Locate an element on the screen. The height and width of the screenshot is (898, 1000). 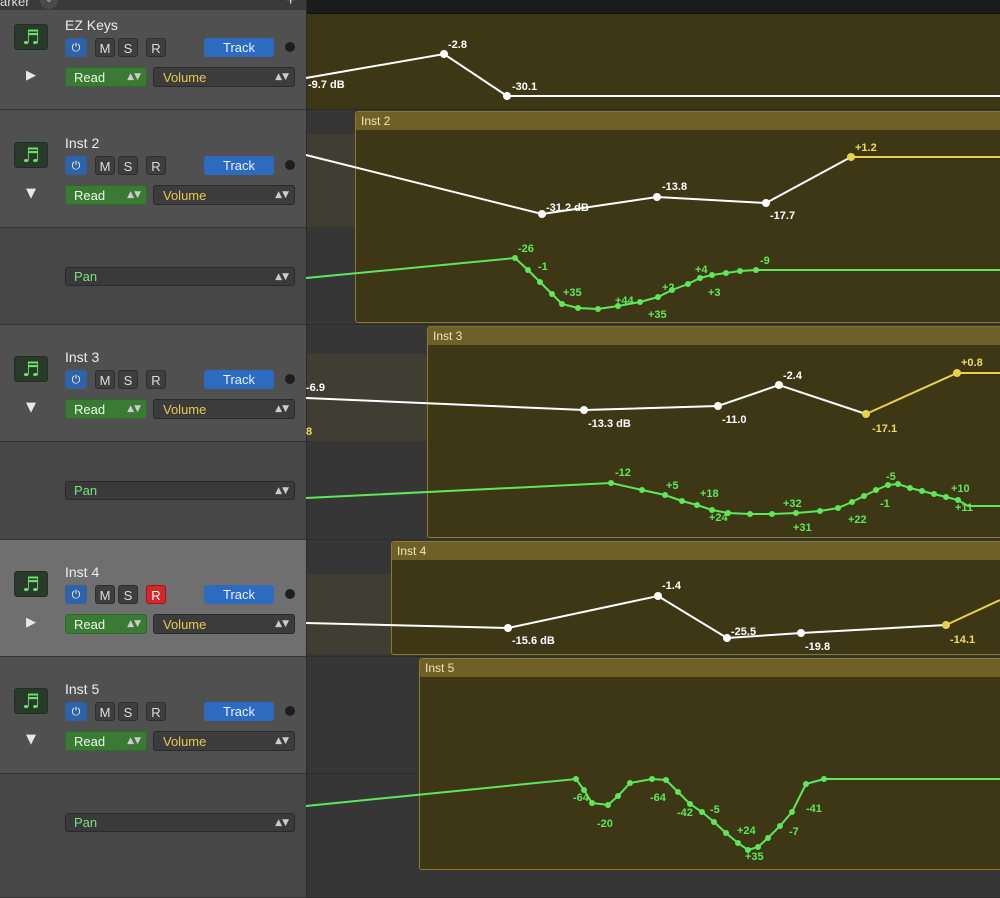
track-name: Inst 3 is located at coordinates (82, 357).